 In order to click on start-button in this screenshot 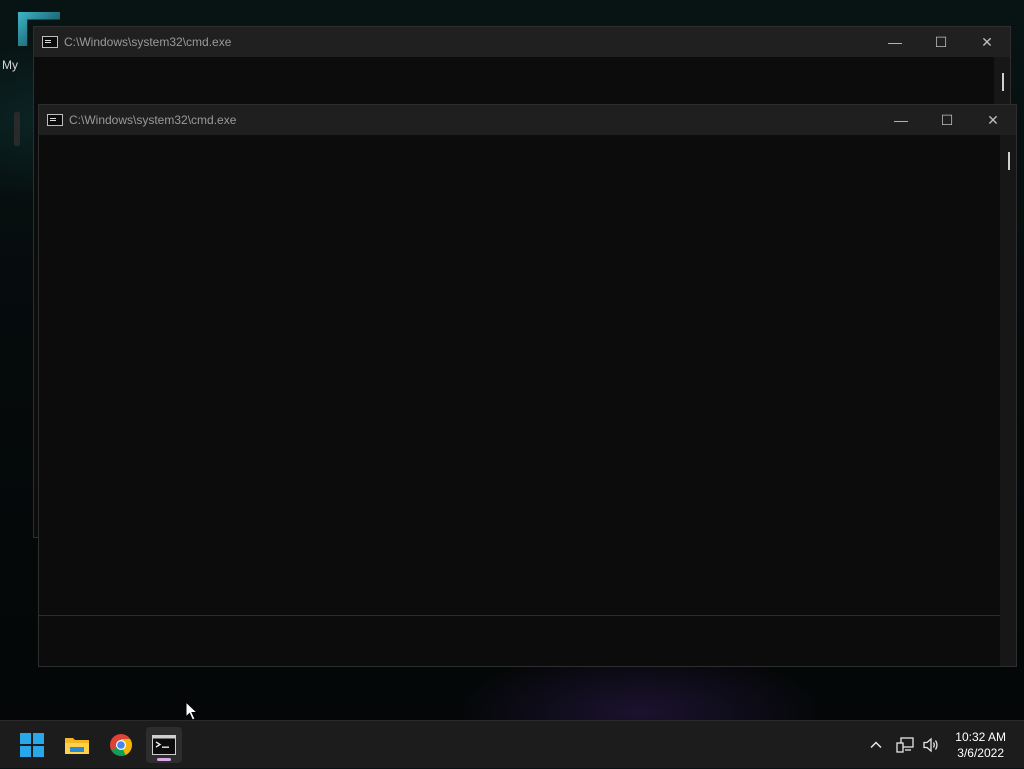, I will do `click(32, 745)`.